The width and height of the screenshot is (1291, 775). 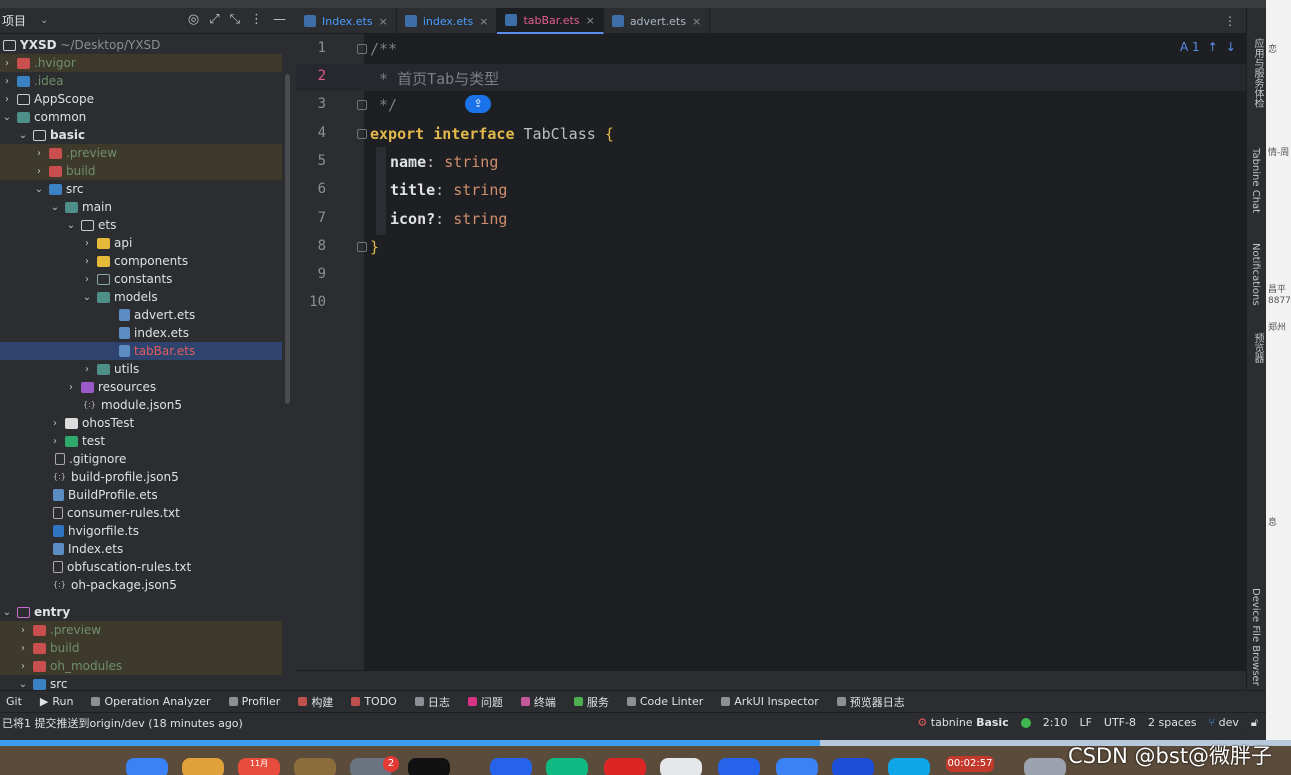 What do you see at coordinates (14, 701) in the screenshot?
I see `tool-git: Git` at bounding box center [14, 701].